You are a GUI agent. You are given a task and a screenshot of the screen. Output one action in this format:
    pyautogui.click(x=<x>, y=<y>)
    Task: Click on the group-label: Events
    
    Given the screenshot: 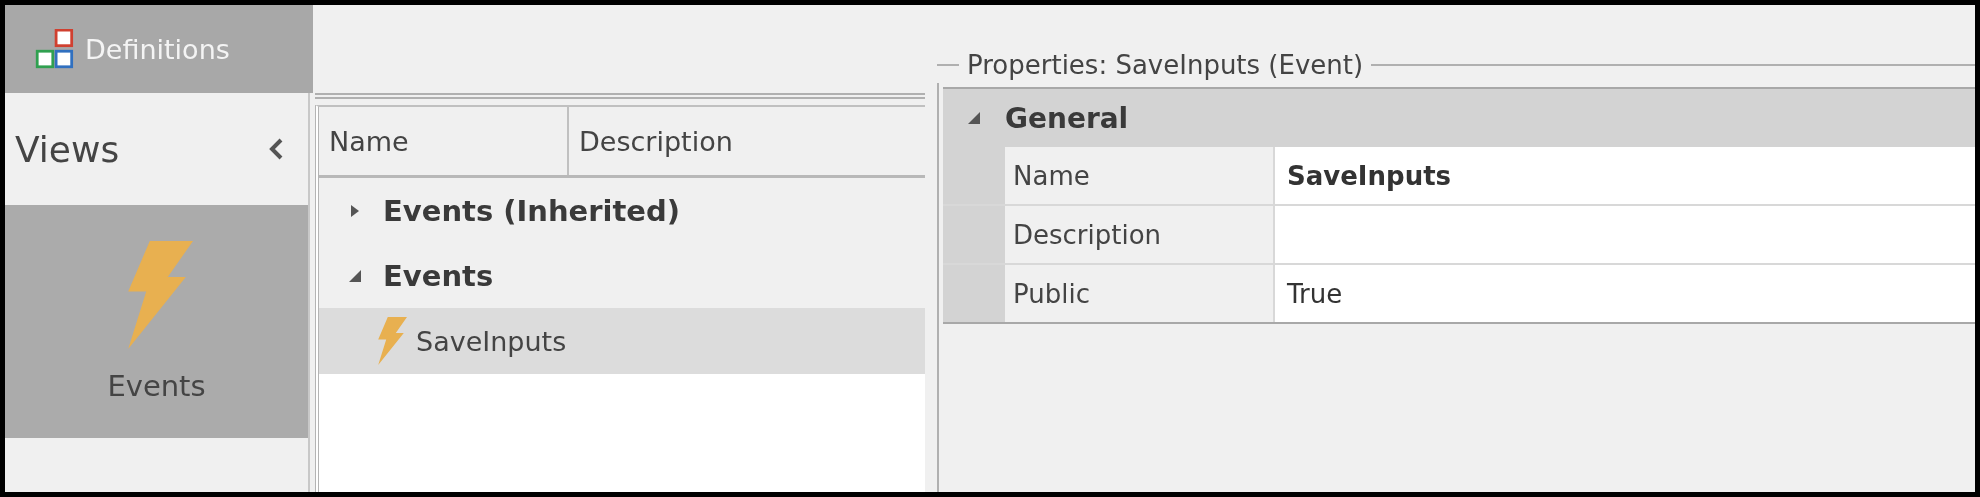 What is the action you would take?
    pyautogui.click(x=438, y=275)
    